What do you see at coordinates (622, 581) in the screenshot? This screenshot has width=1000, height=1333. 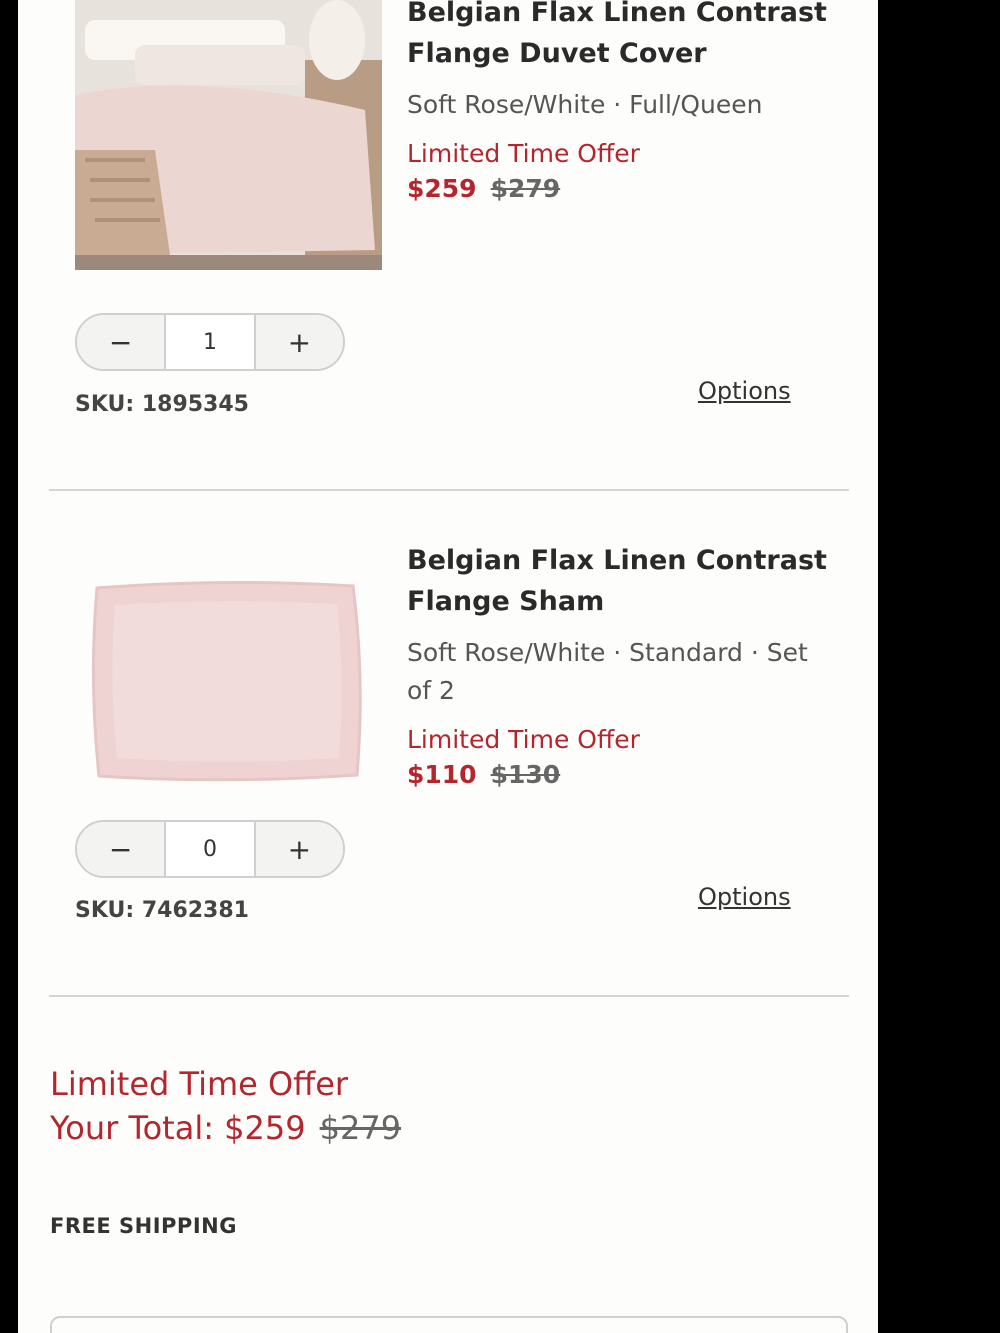 I see `item-title: Belgian Flax Linen Contrast Flange Sham` at bounding box center [622, 581].